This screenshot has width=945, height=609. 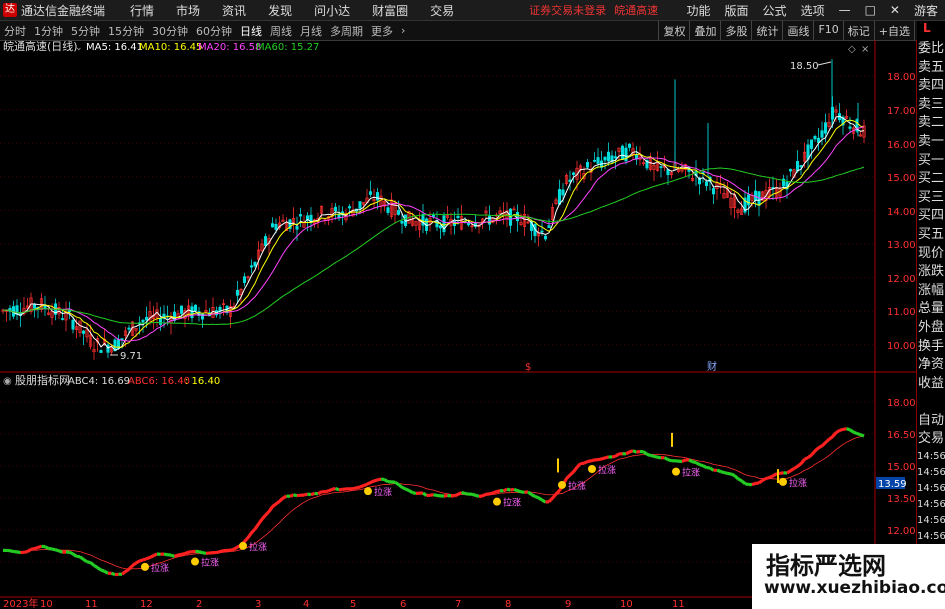 I want to click on login-notice: 证券交易未登录, so click(x=567, y=10).